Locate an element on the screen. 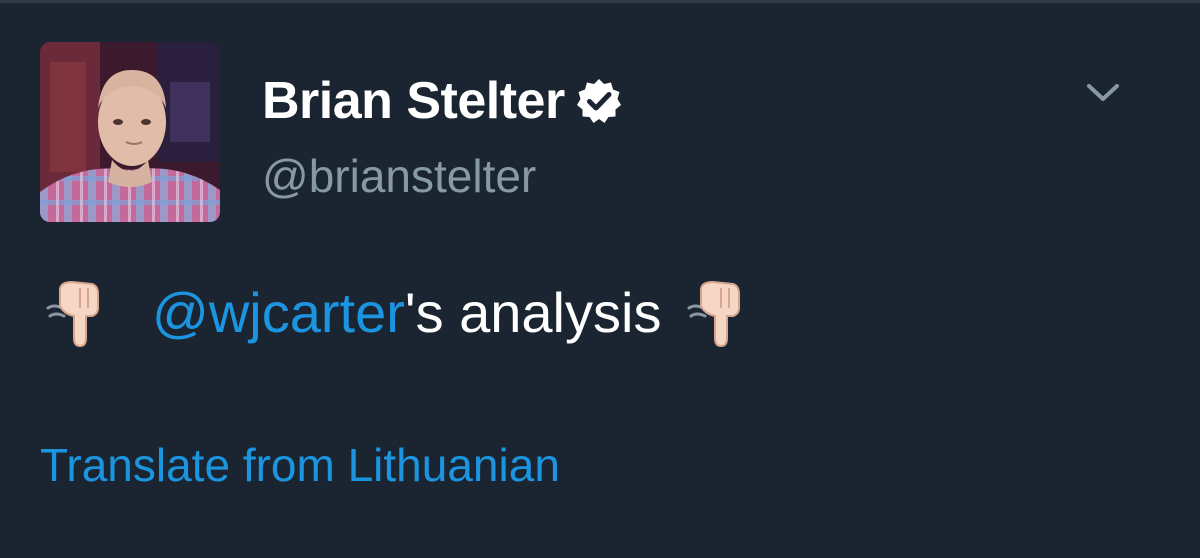 This screenshot has width=1200, height=558. verified-badge-icon is located at coordinates (599, 101).